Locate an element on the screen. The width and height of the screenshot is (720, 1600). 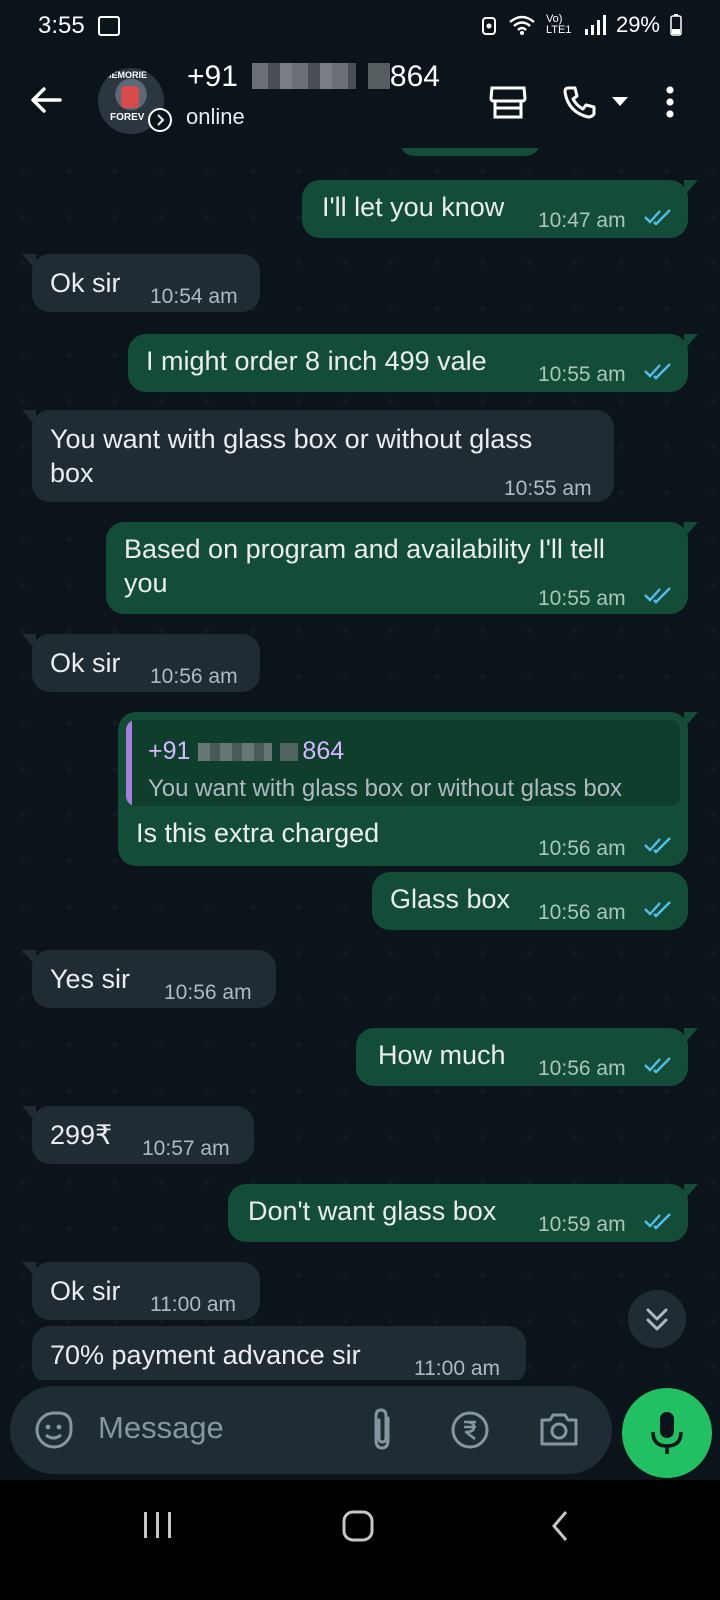
more-options-icon is located at coordinates (670, 102).